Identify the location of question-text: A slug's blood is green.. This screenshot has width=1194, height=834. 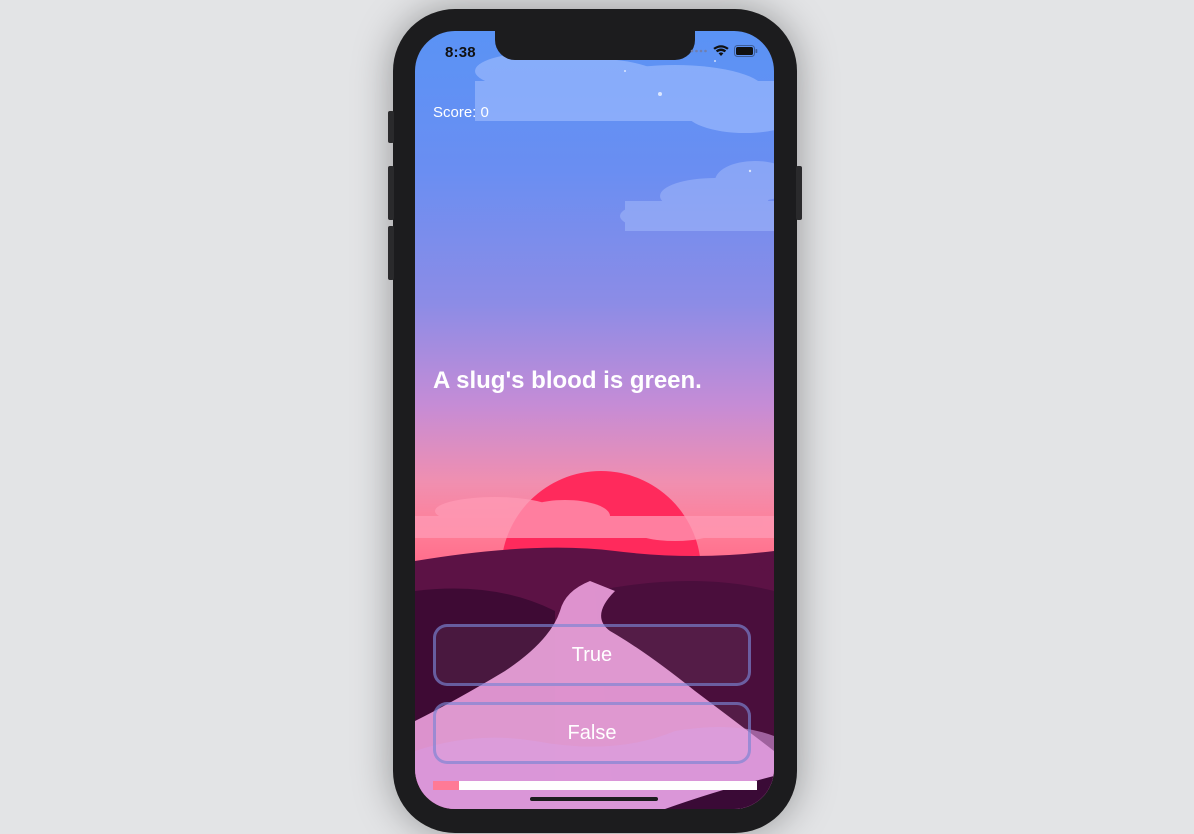
(567, 380).